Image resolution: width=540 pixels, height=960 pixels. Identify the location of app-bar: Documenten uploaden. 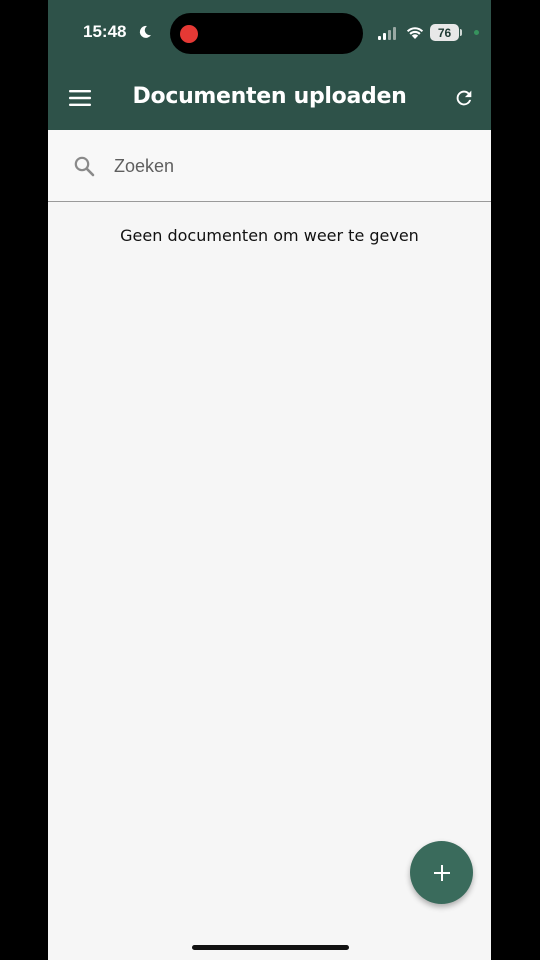
(269, 98).